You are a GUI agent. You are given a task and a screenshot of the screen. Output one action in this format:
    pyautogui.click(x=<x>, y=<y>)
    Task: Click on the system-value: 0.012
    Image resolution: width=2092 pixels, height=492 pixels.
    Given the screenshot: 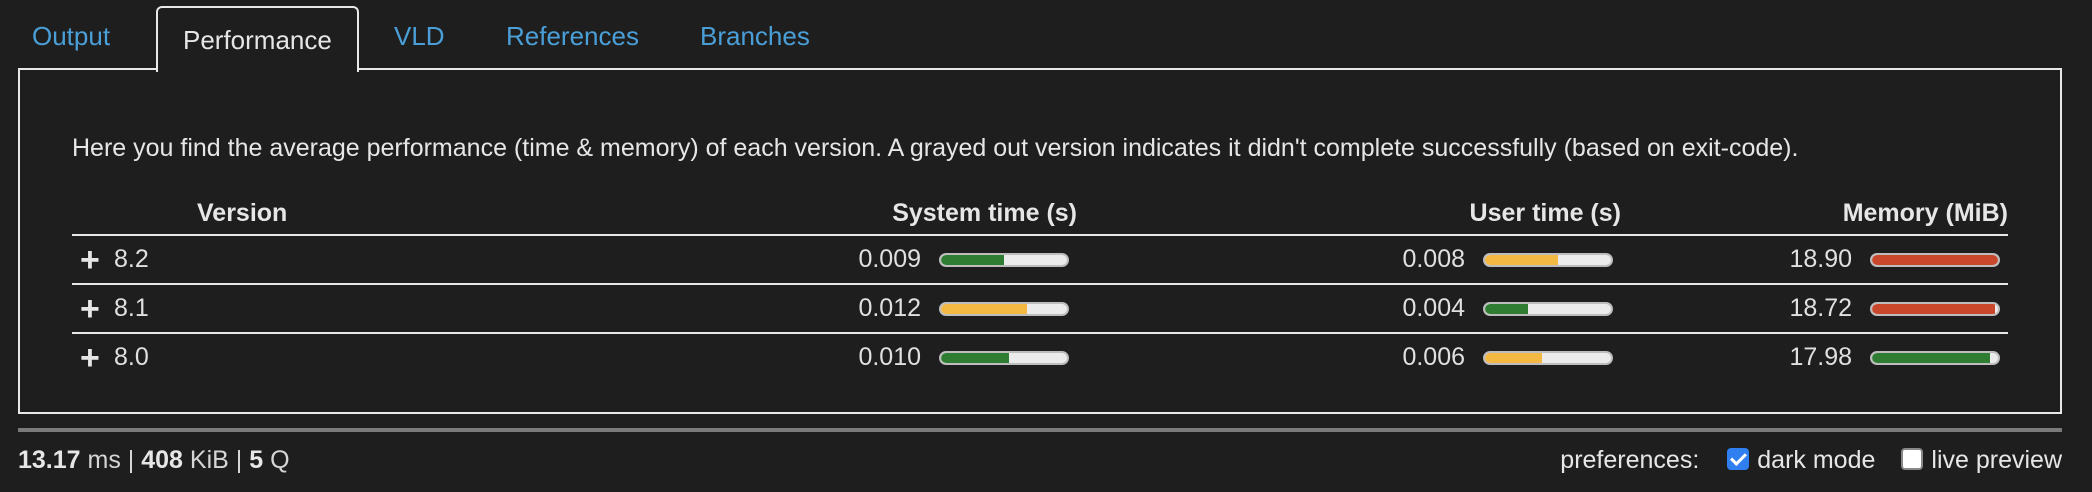 What is the action you would take?
    pyautogui.click(x=889, y=308)
    